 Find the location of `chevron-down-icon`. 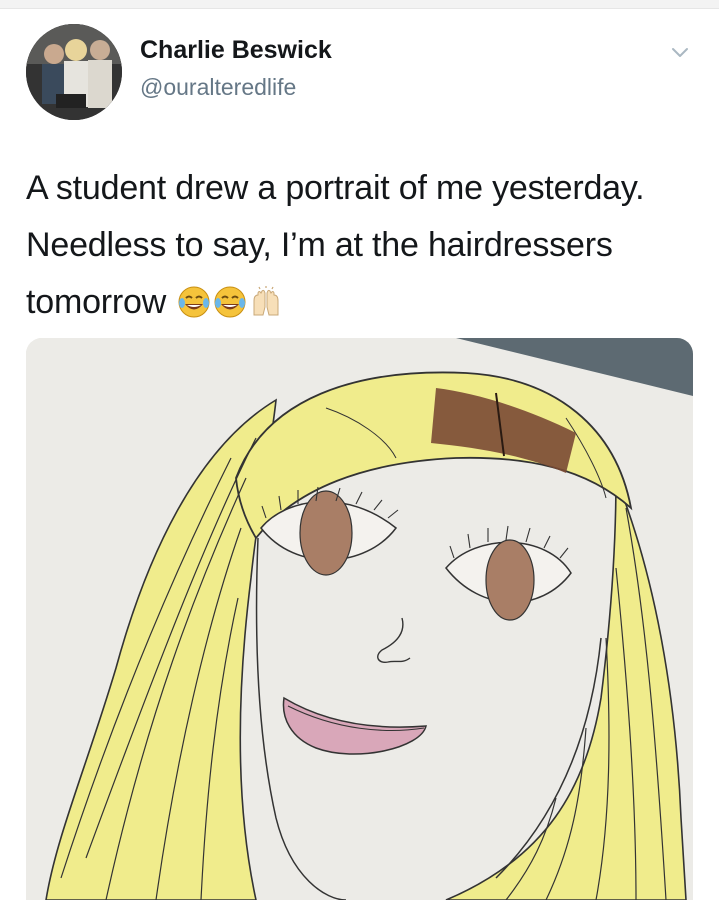

chevron-down-icon is located at coordinates (680, 52).